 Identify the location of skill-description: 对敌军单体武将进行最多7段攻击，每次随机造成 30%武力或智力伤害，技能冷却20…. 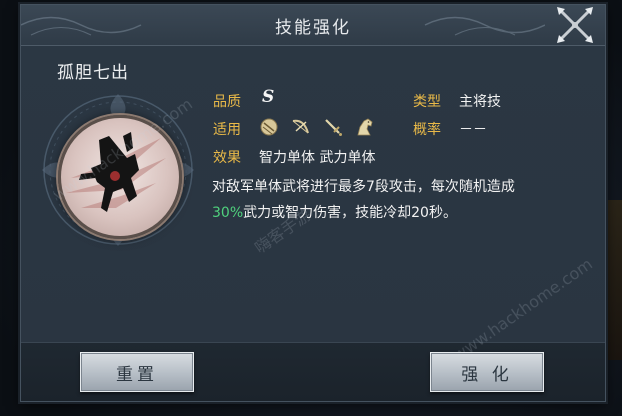
(402, 200).